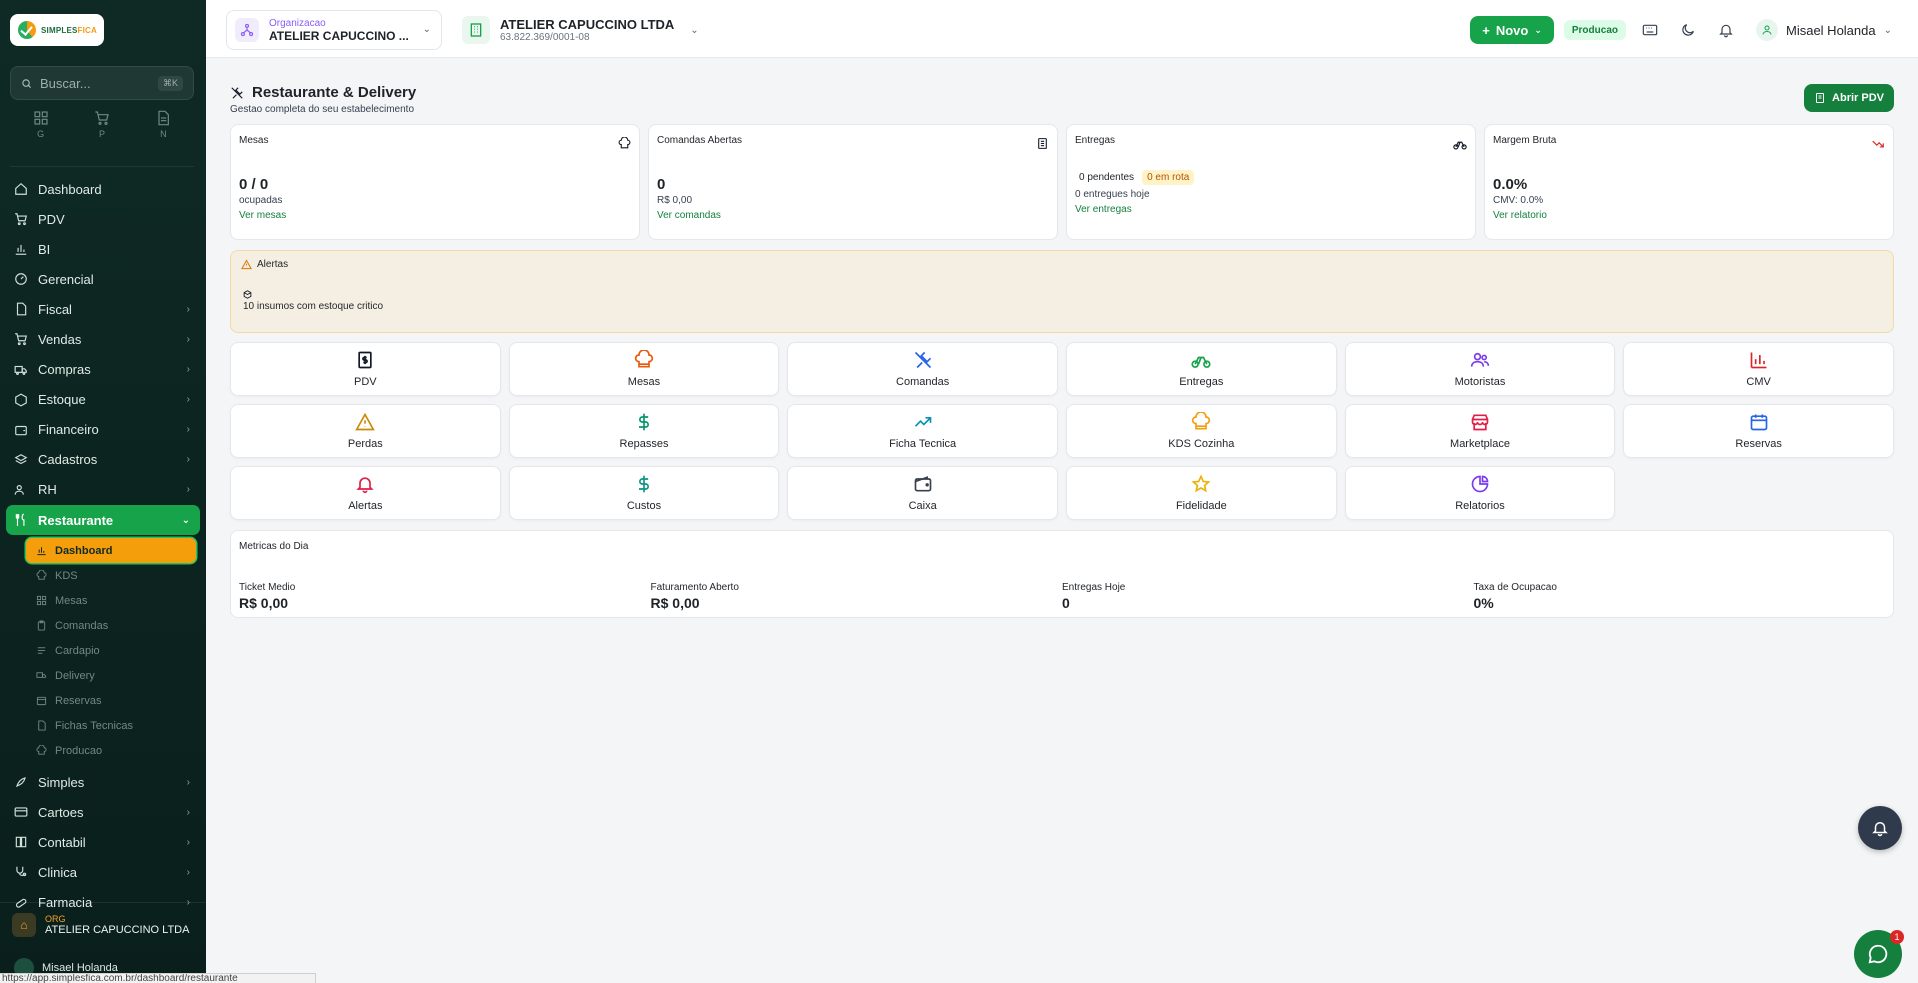 The image size is (1918, 983). I want to click on submenu-item-comandas: Comandas, so click(111, 625).